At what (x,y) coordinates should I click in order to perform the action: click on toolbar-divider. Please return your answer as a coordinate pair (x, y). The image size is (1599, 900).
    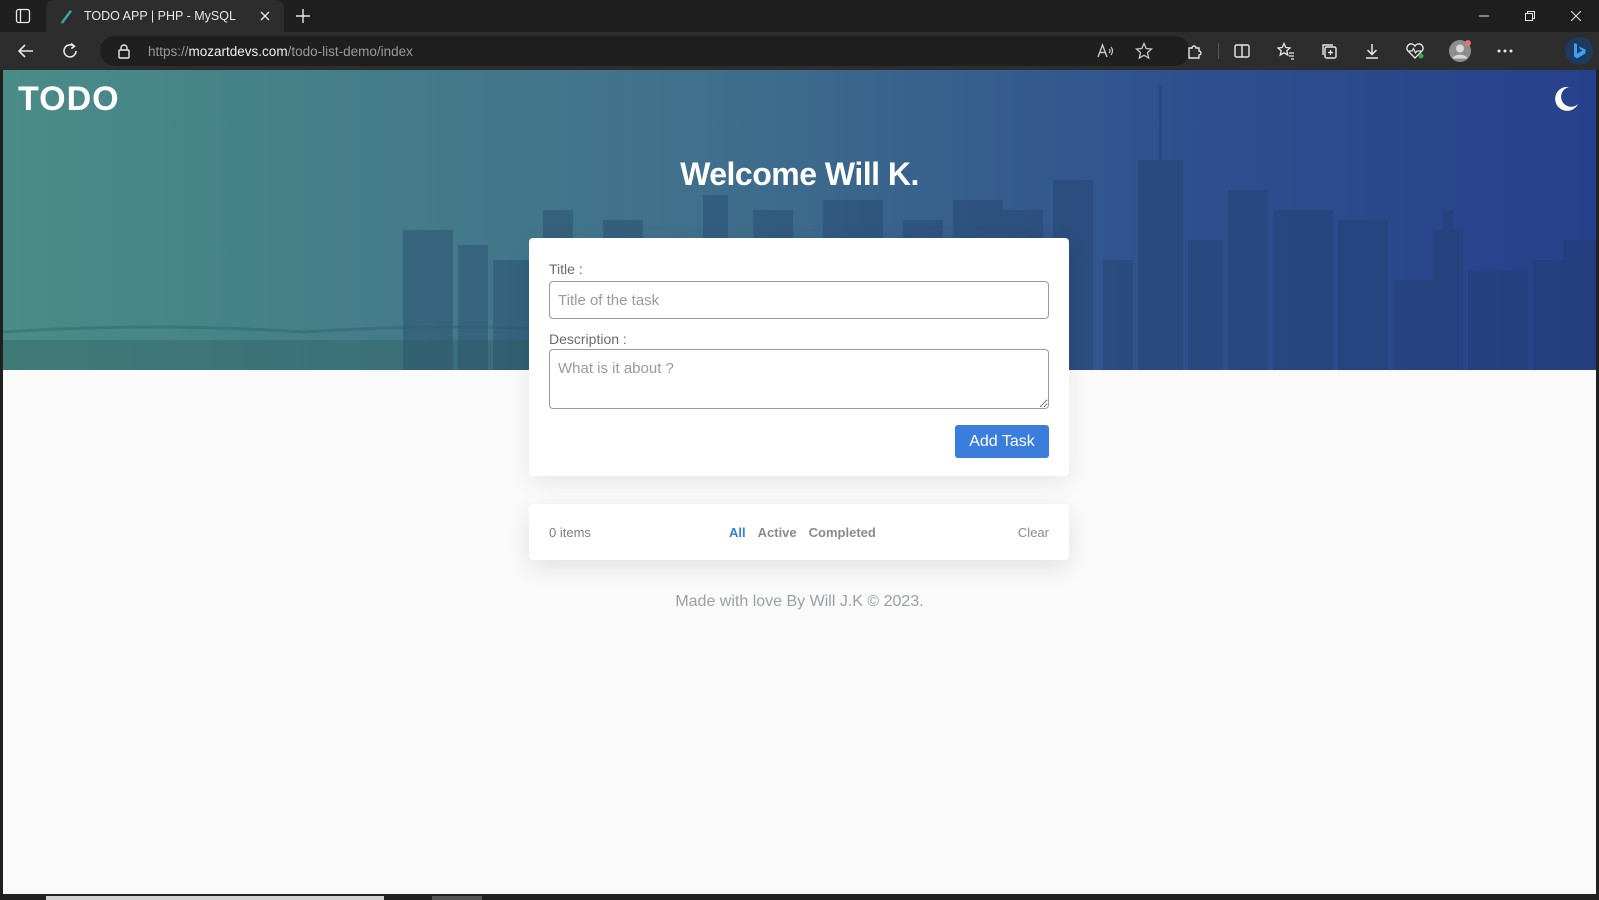
    Looking at the image, I should click on (1218, 51).